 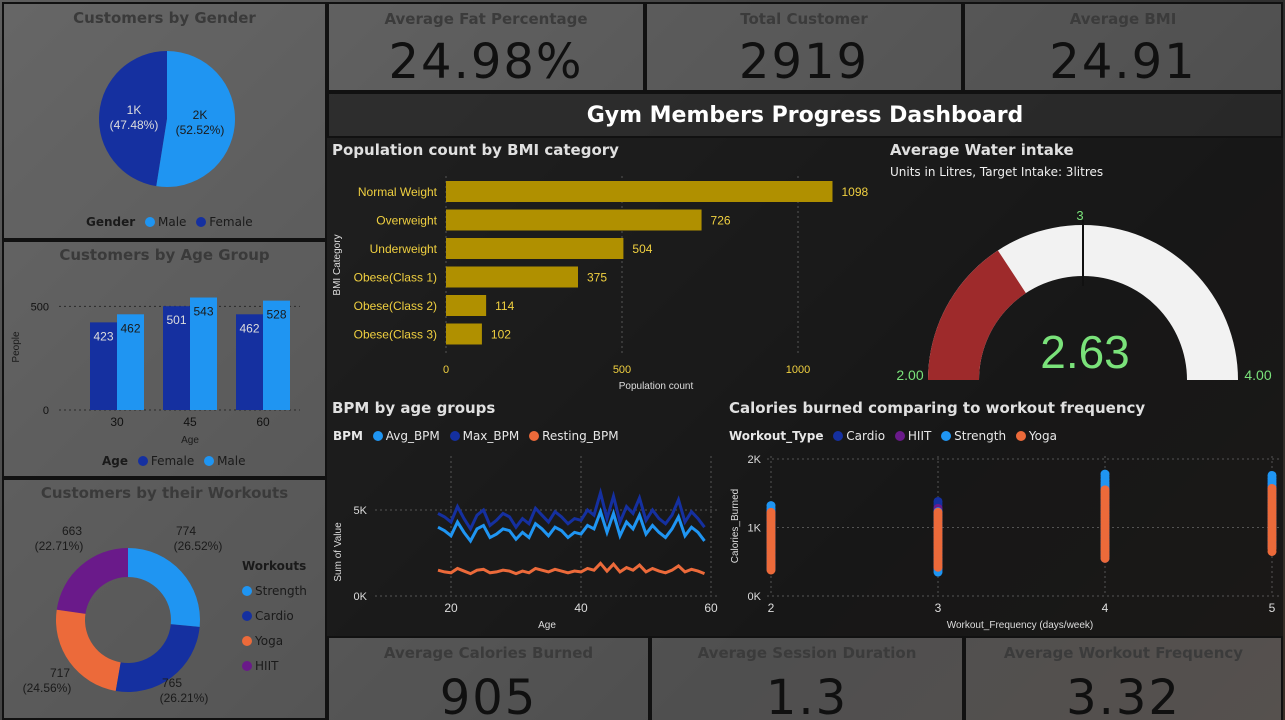 I want to click on age-xlabel: Age, so click(x=190, y=440).